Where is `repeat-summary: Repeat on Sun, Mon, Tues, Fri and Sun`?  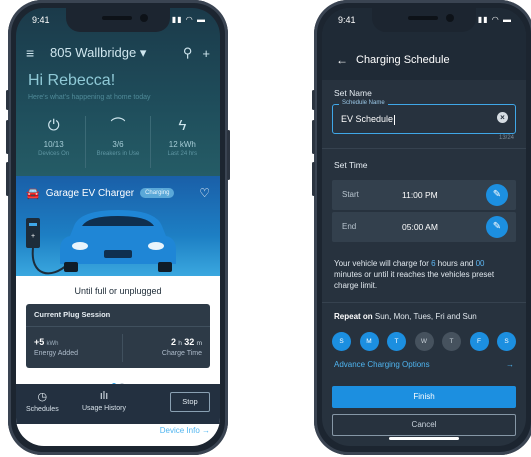
repeat-summary: Repeat on Sun, Mon, Tues, Fri and Sun is located at coordinates (405, 316).